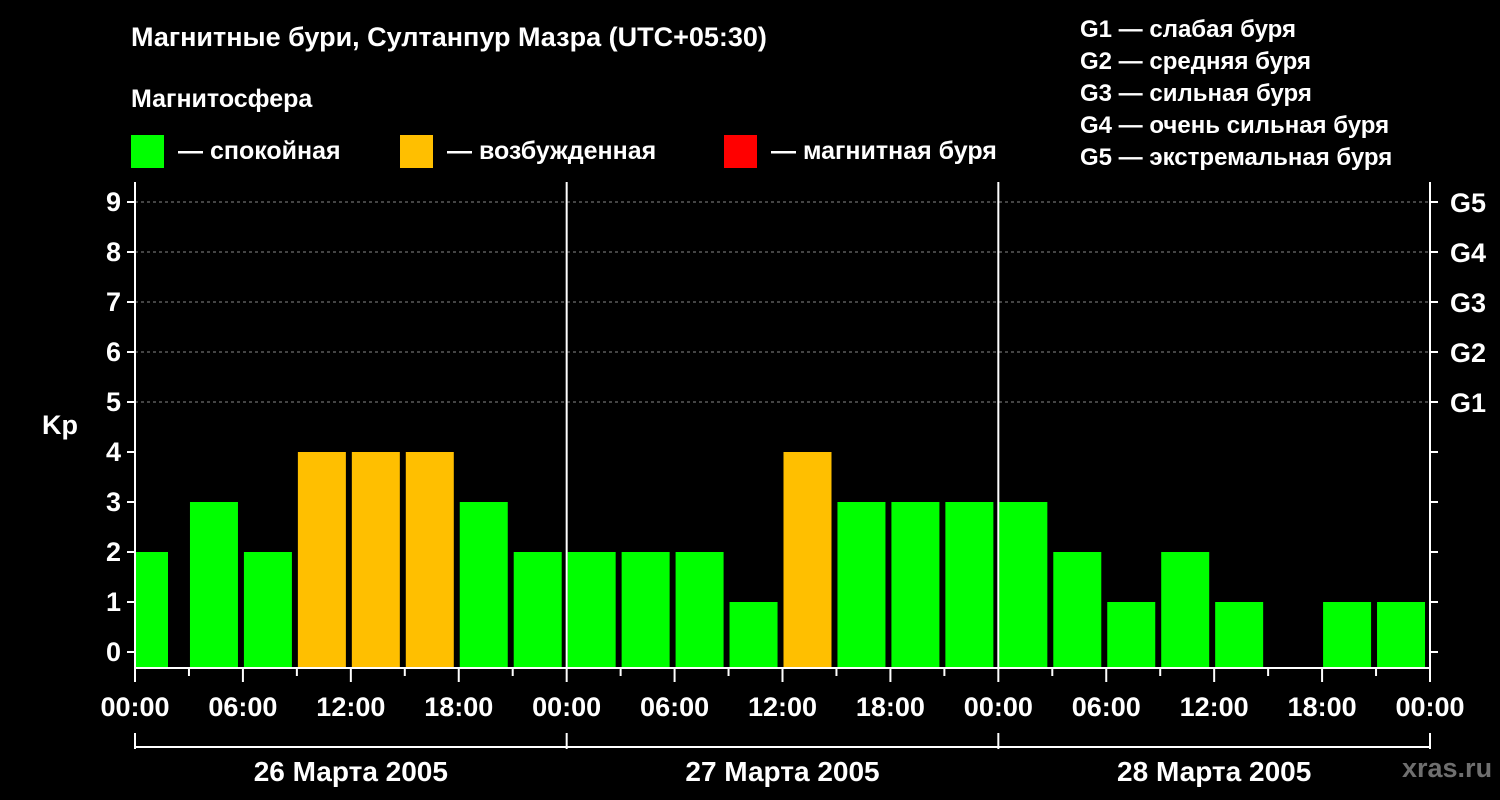 This screenshot has width=1500, height=800. Describe the element at coordinates (113, 452) in the screenshot. I see `y-tick-label: 4` at that location.